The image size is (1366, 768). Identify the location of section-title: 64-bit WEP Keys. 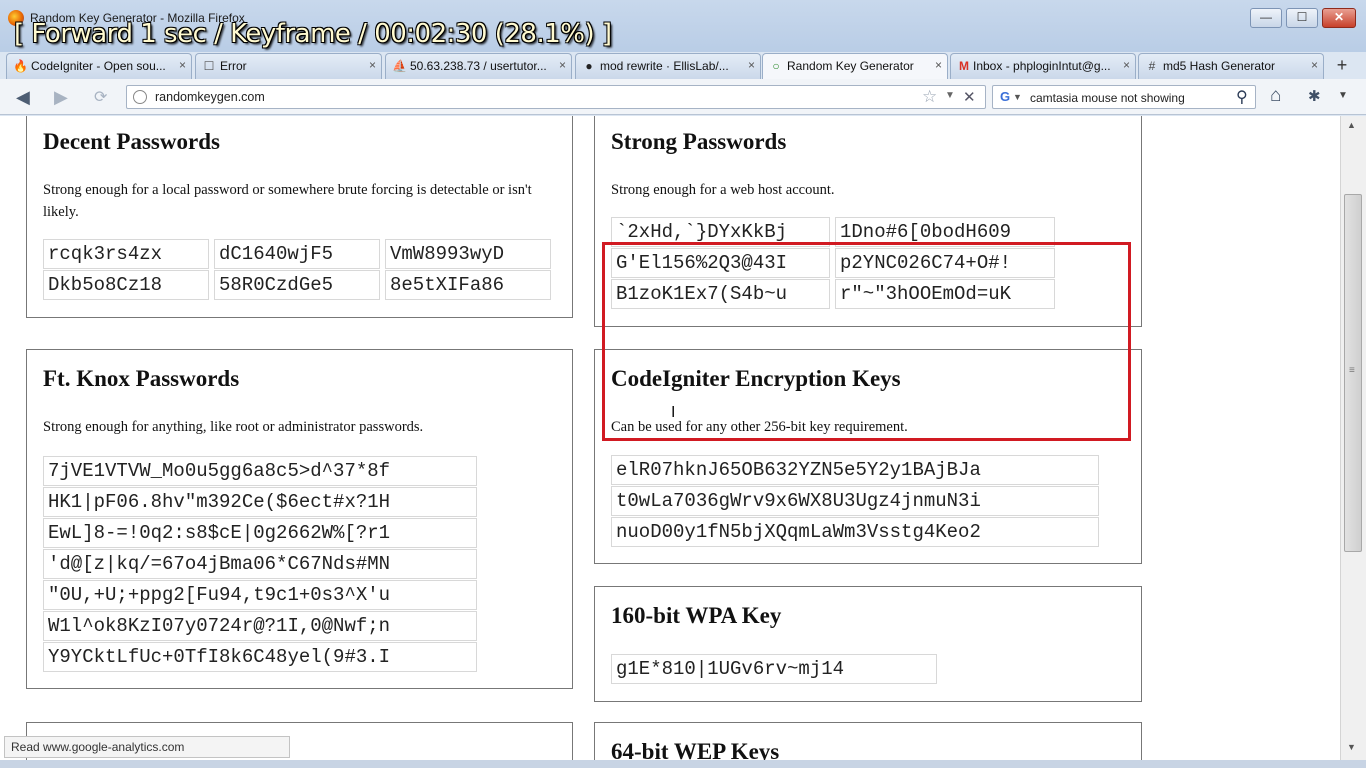
(695, 749).